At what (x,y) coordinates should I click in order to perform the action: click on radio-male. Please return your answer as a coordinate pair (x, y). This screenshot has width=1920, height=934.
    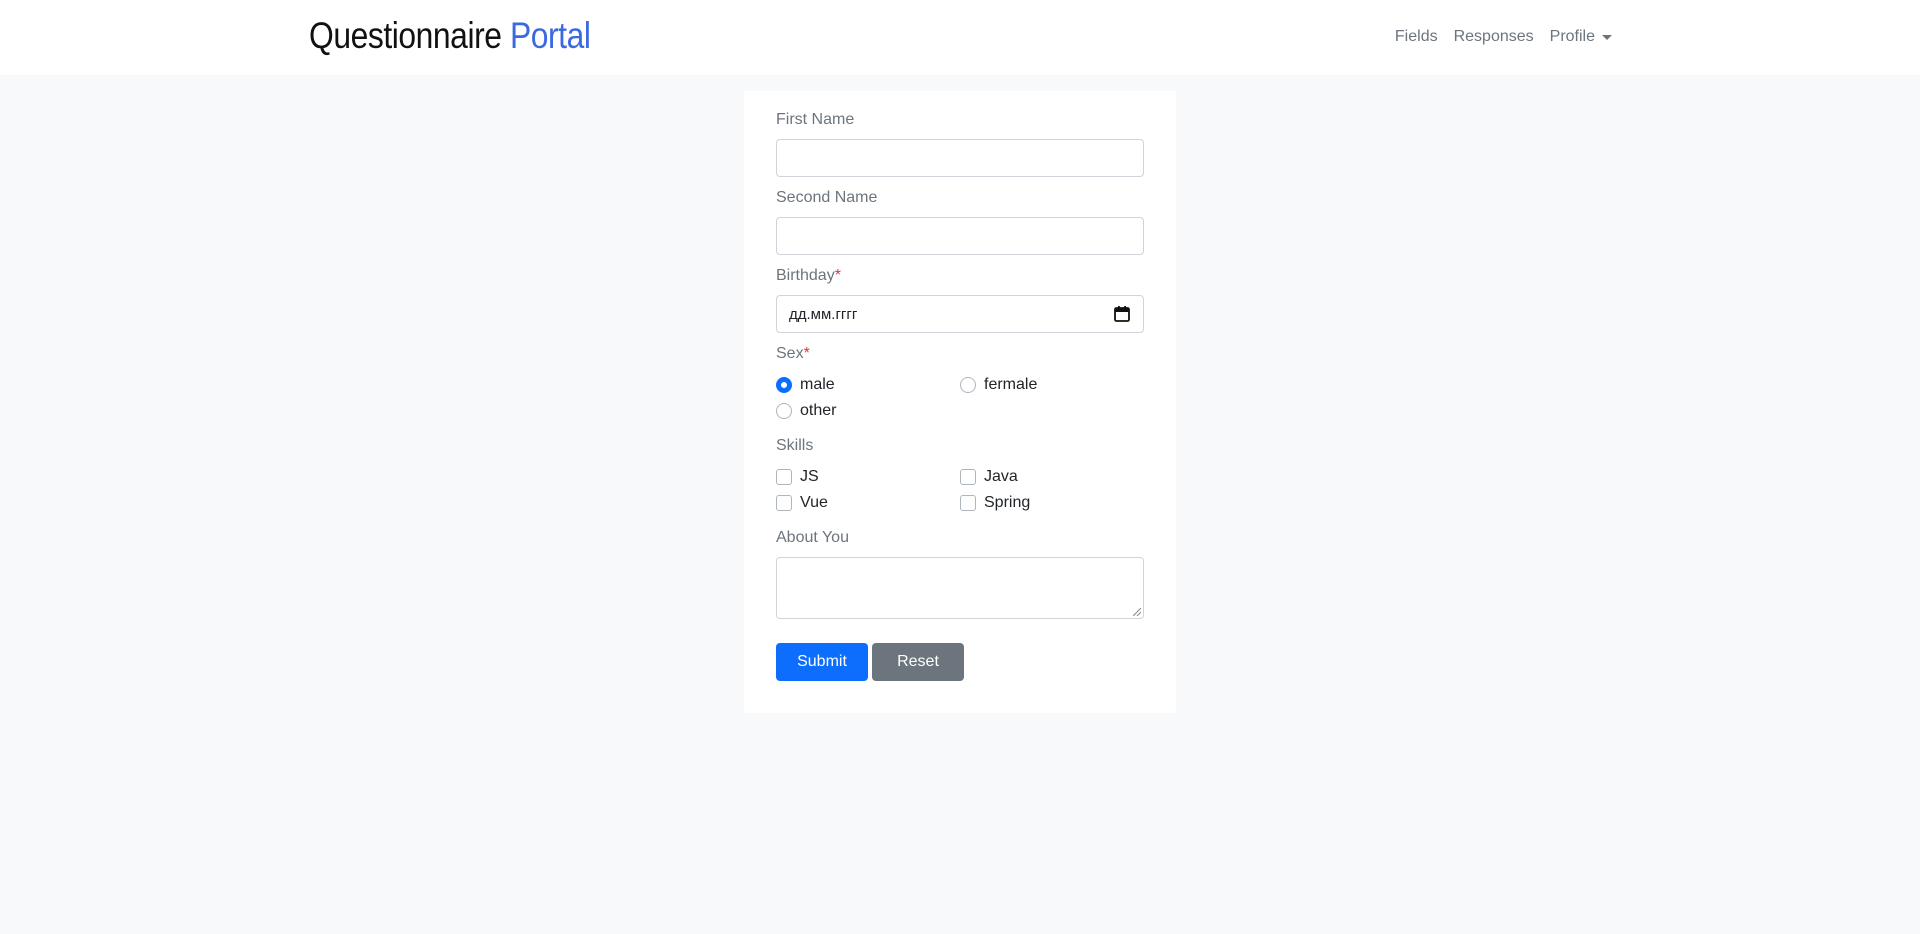
    Looking at the image, I should click on (784, 385).